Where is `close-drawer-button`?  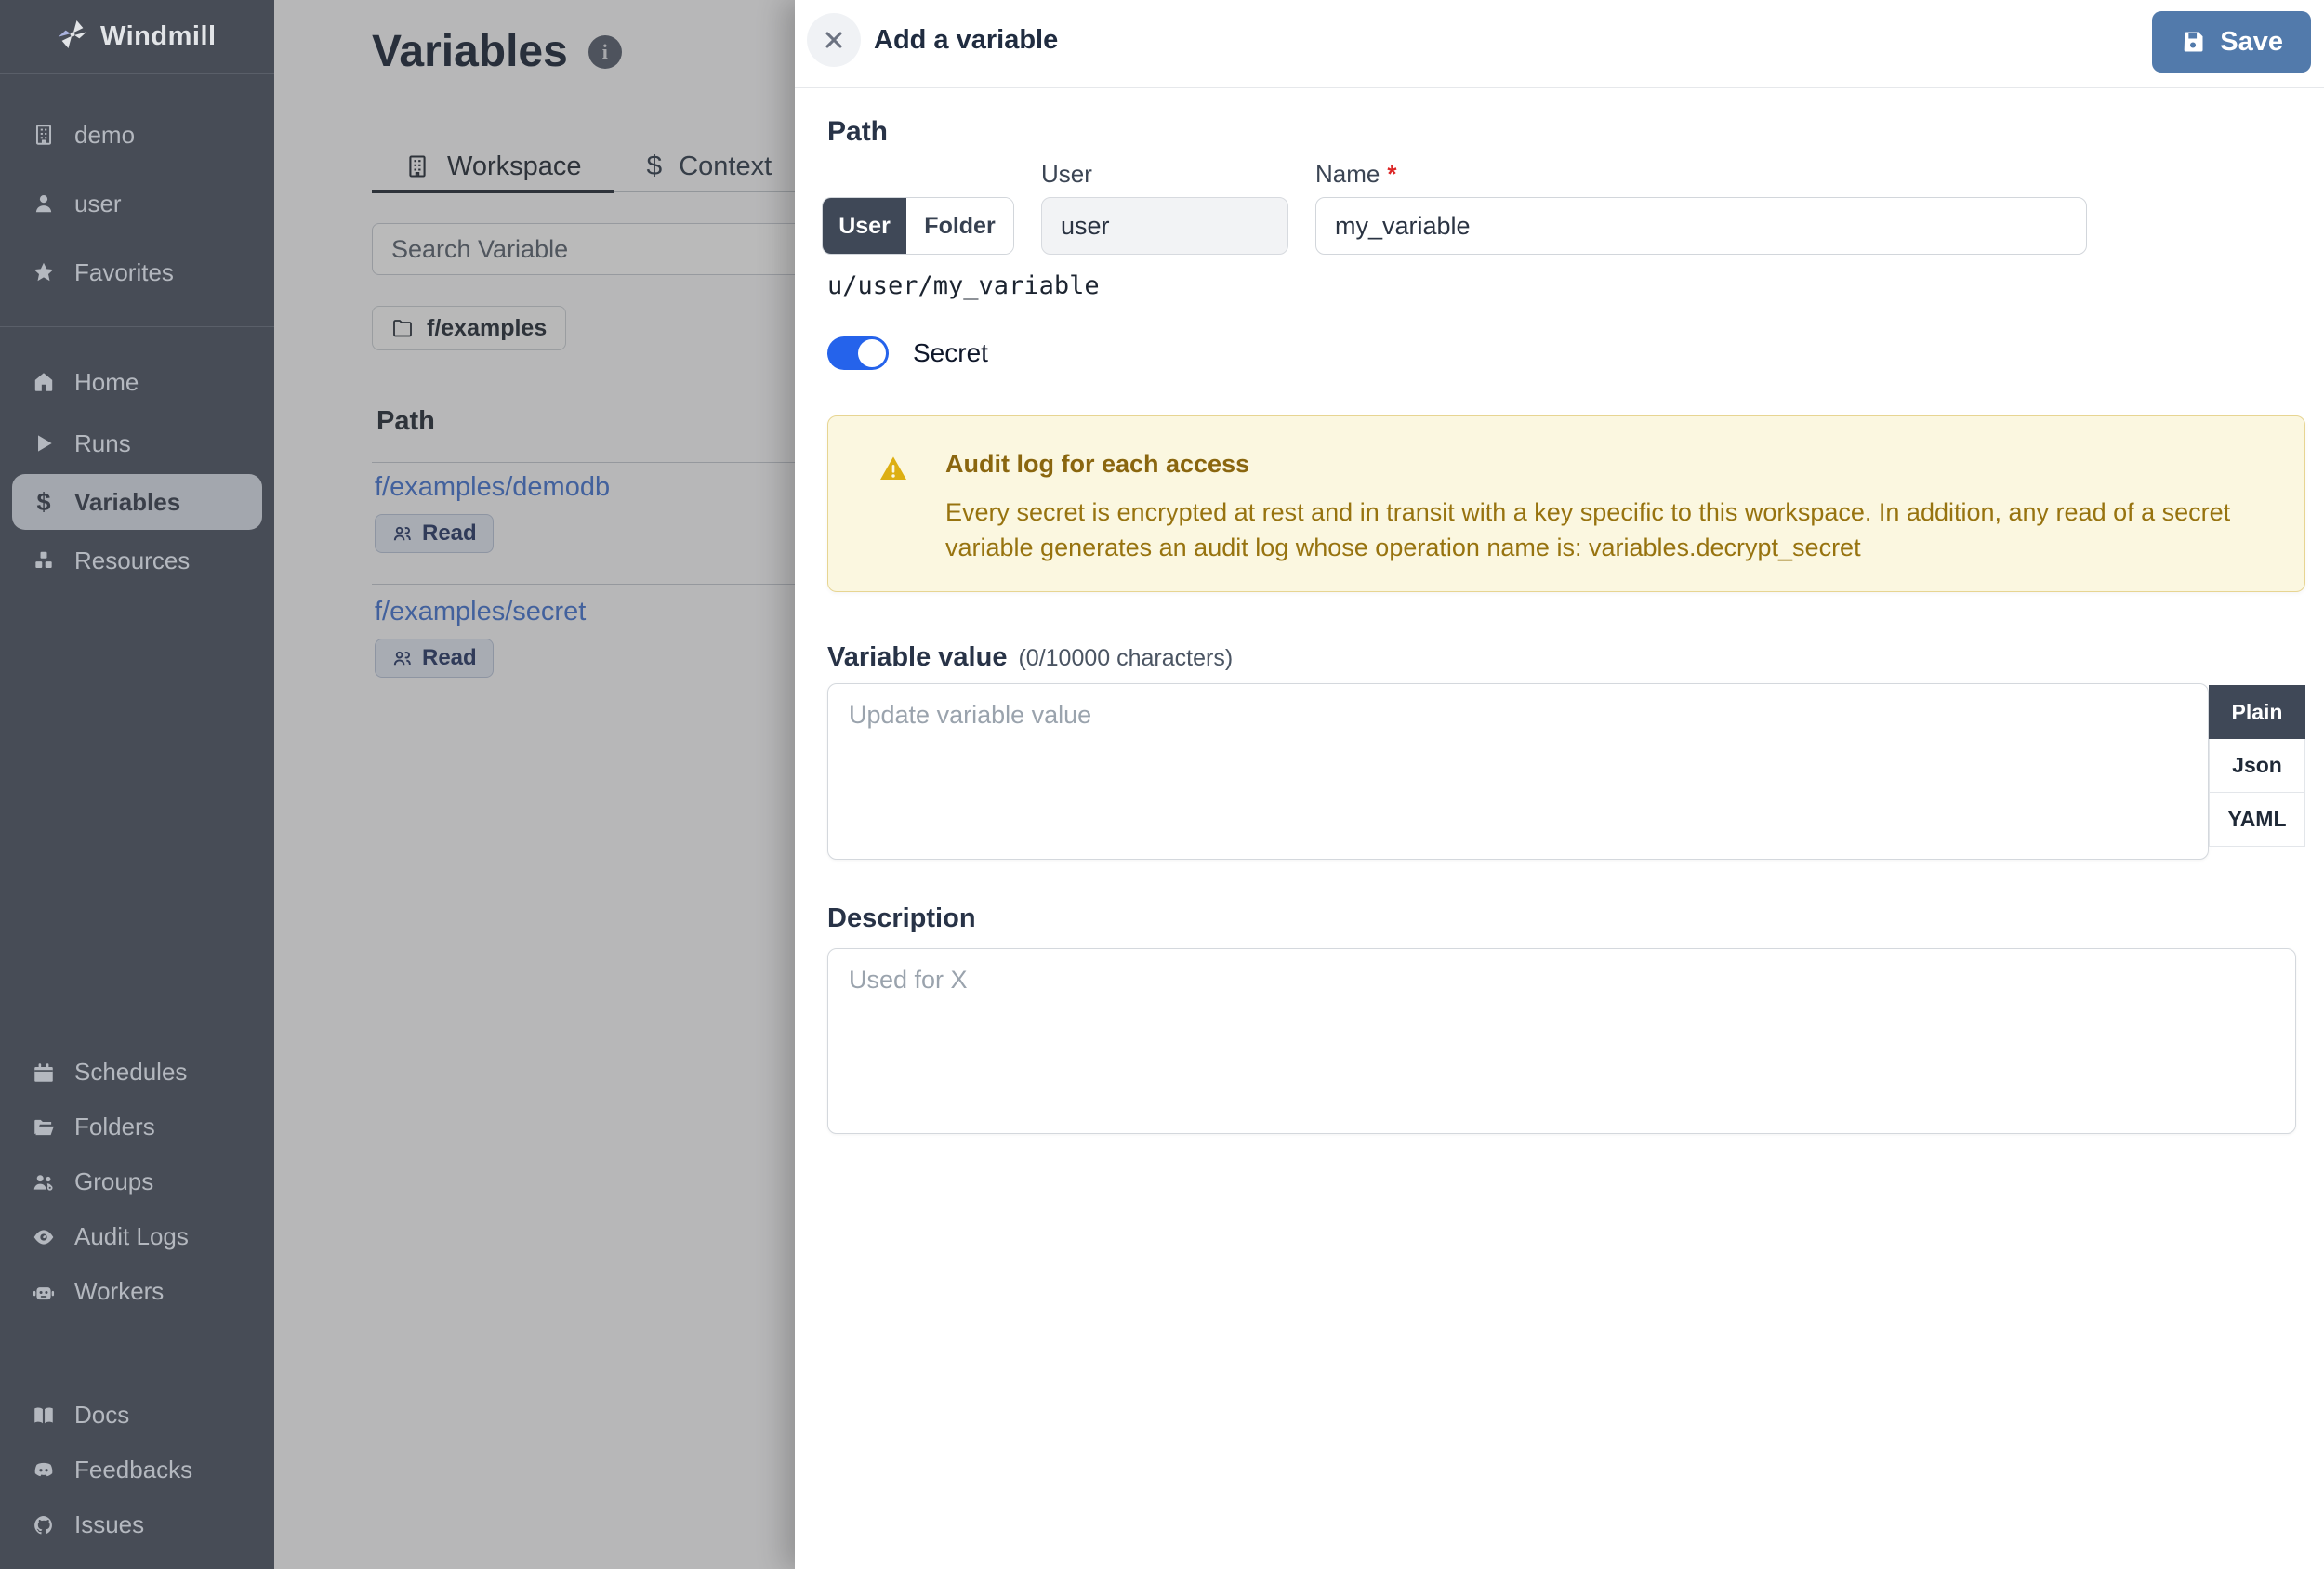 close-drawer-button is located at coordinates (834, 40).